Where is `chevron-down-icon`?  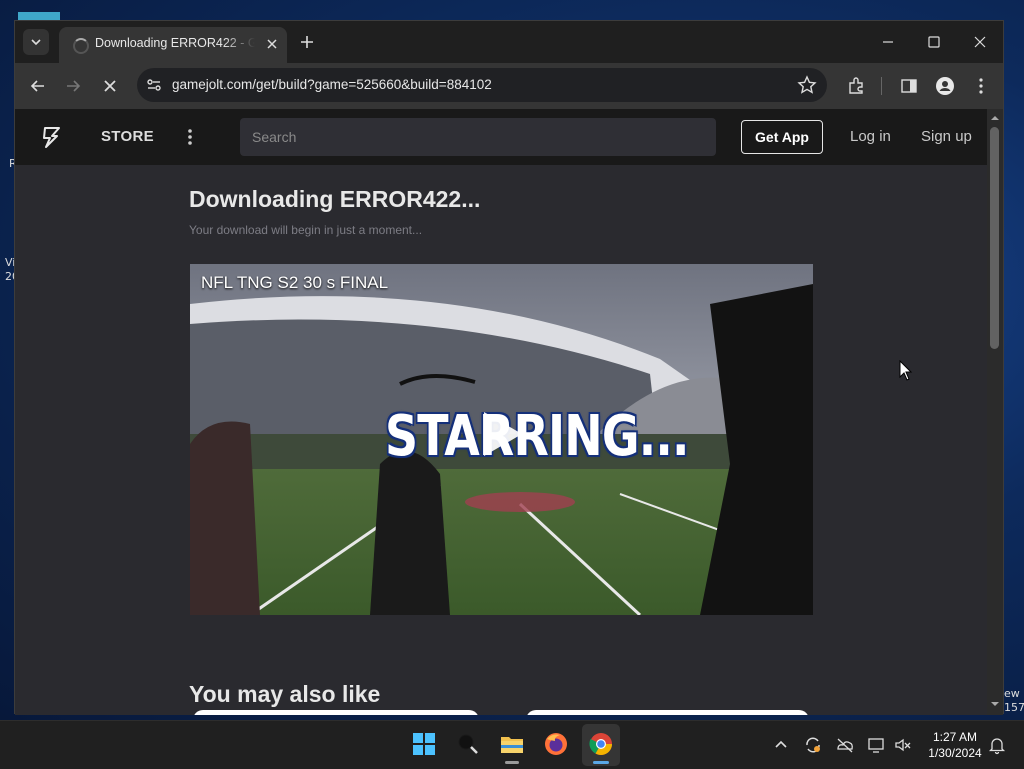
chevron-down-icon is located at coordinates (36, 42).